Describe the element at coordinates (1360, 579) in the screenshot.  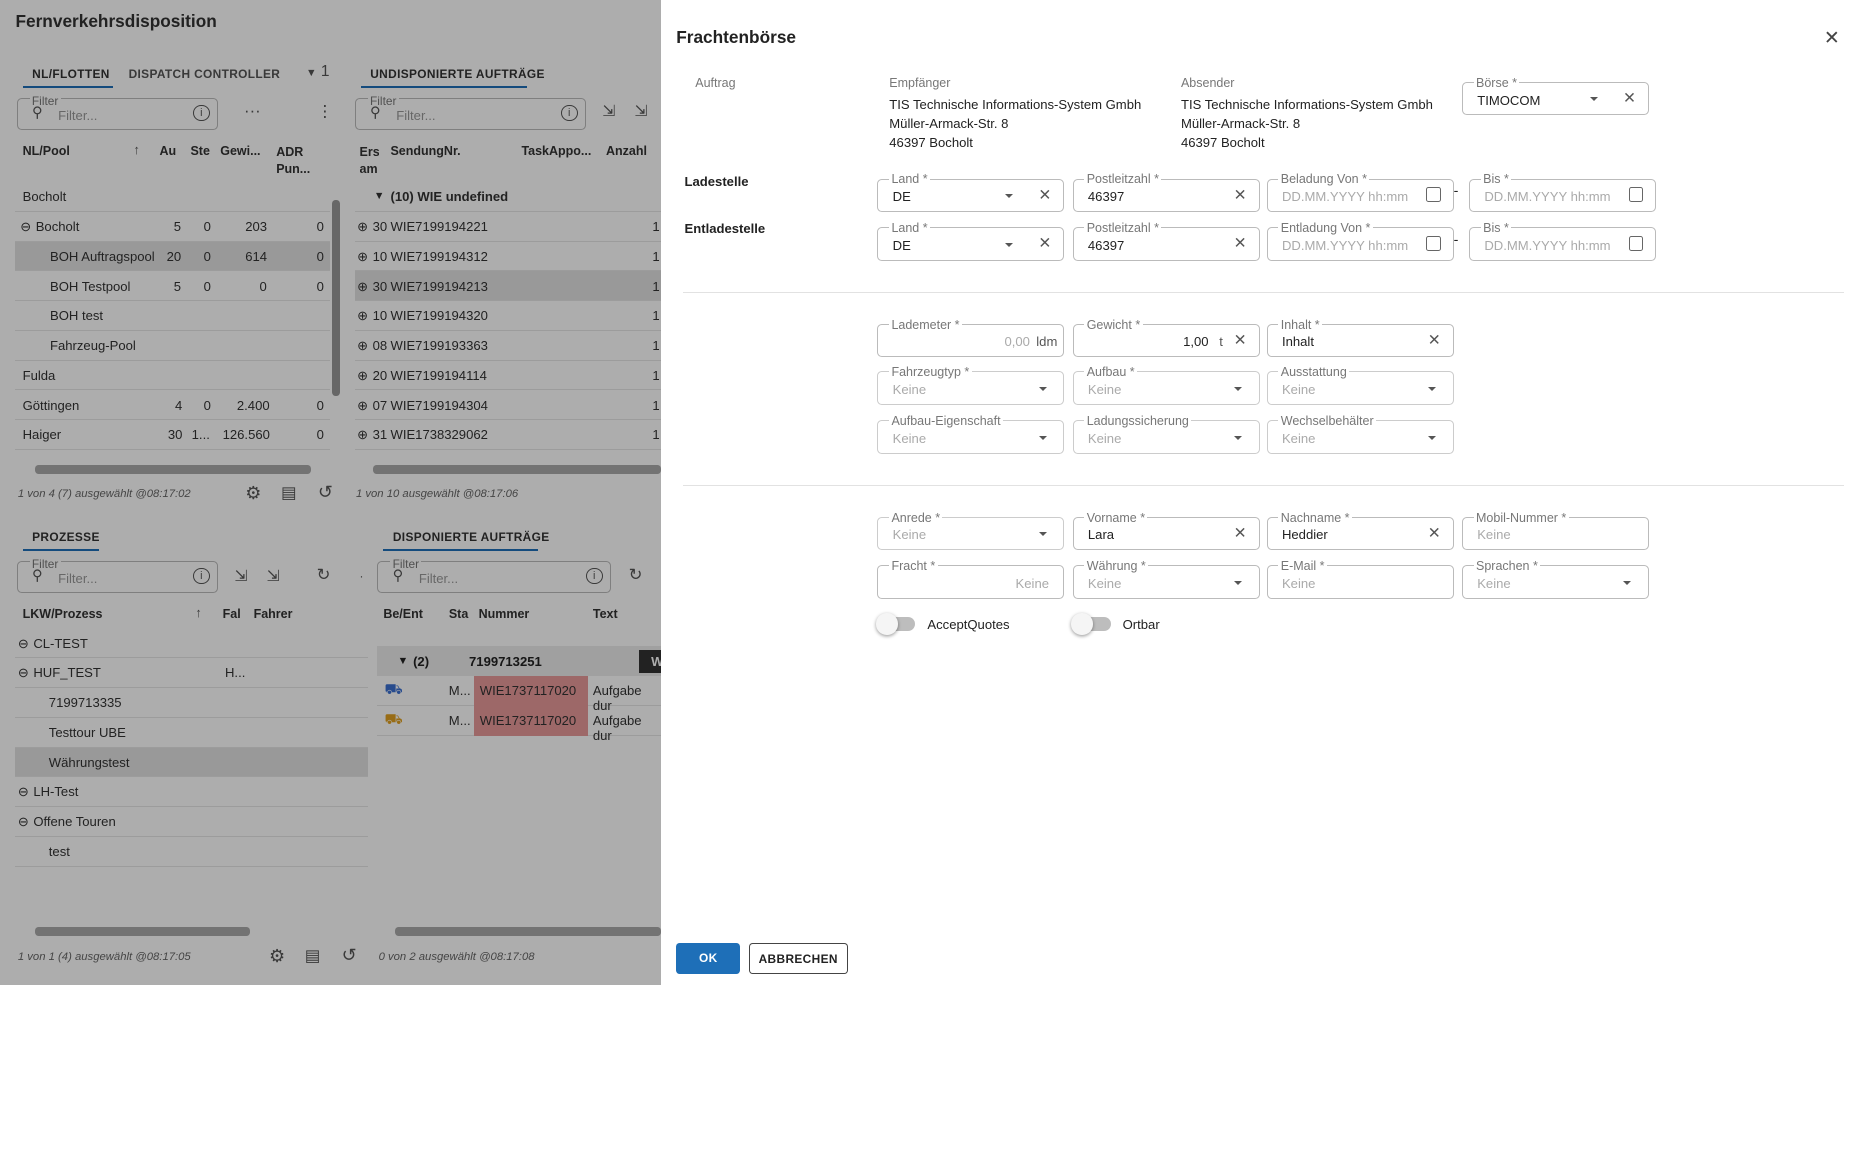
I see `email-field: E-Mail * Keine` at that location.